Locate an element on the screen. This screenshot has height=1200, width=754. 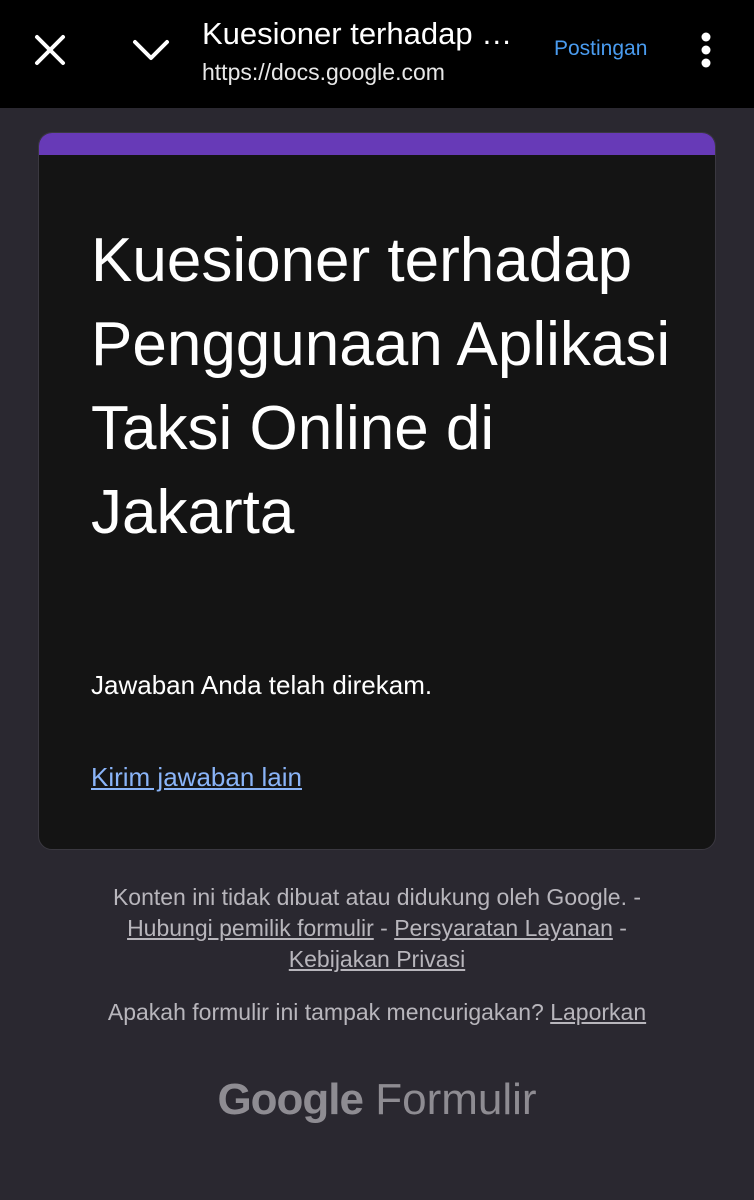
post-button: Postingan is located at coordinates (600, 49).